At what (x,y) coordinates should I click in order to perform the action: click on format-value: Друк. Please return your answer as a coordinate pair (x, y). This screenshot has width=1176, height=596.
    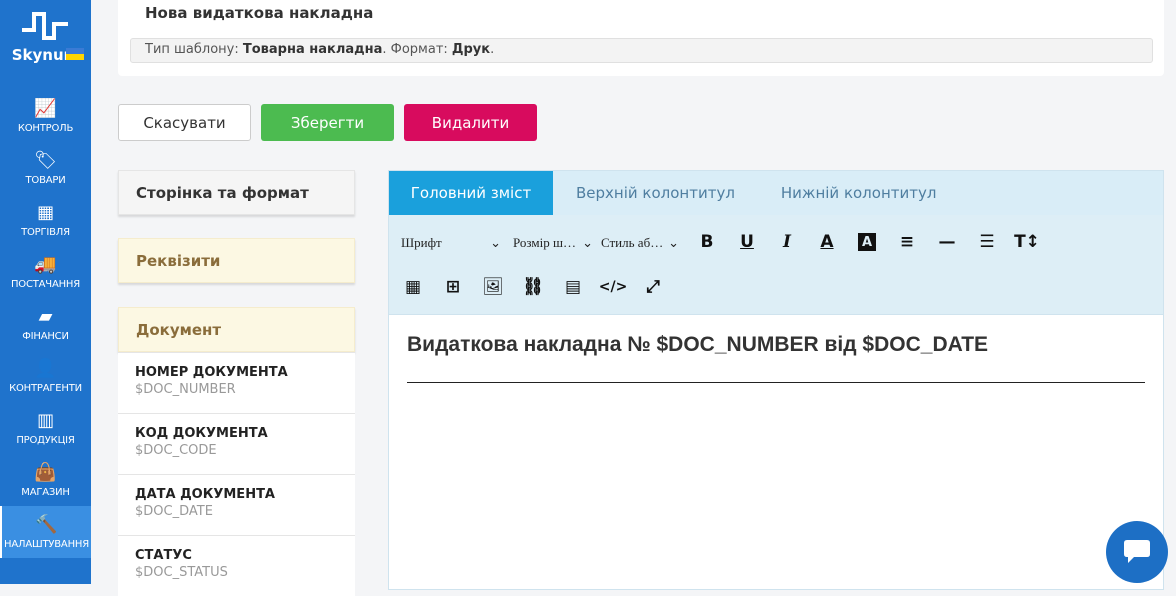
    Looking at the image, I should click on (471, 49).